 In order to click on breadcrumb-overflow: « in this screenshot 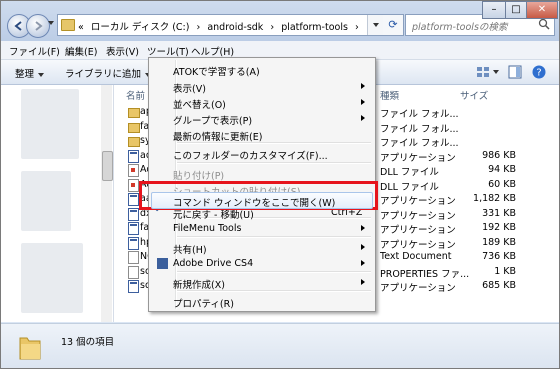, I will do `click(81, 27)`.